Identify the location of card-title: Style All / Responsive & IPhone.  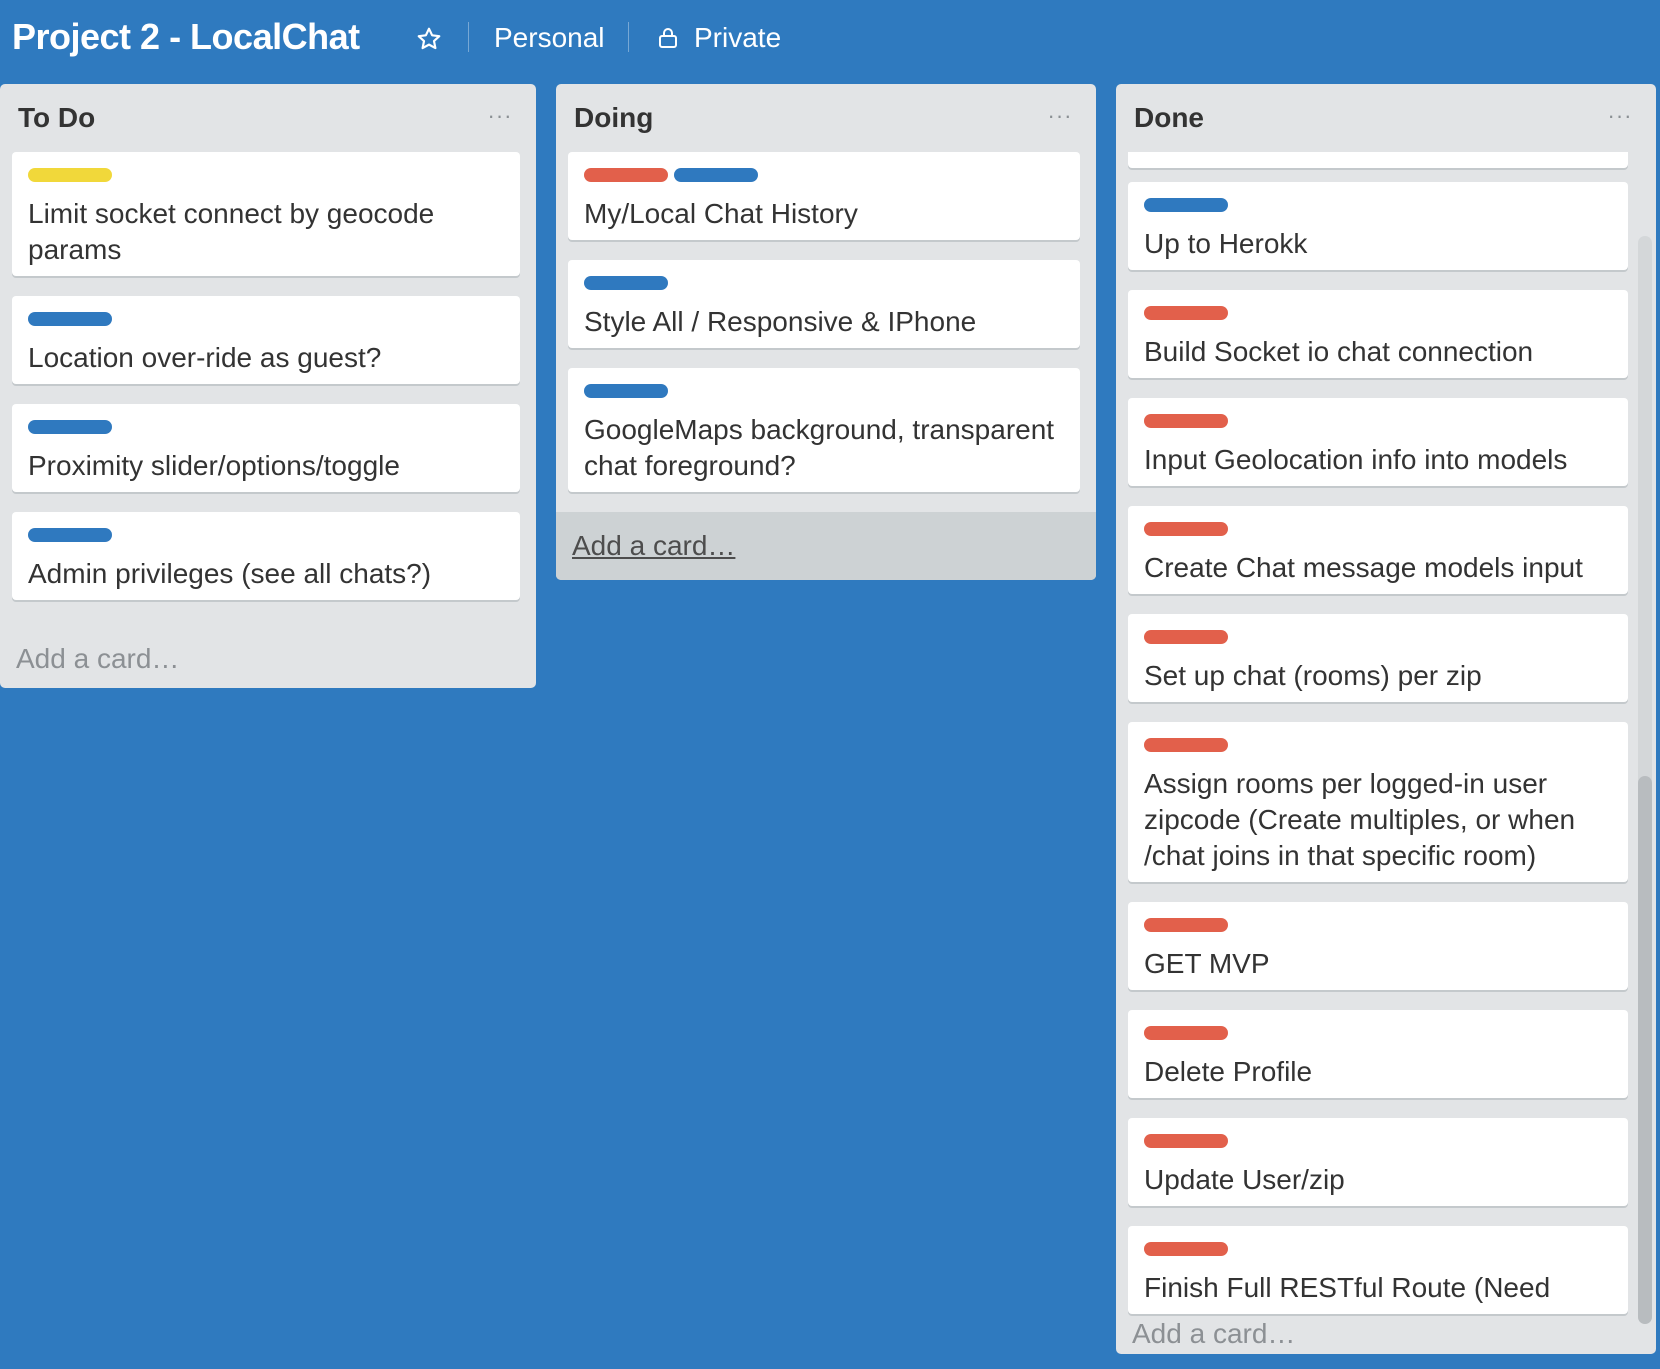
(780, 321).